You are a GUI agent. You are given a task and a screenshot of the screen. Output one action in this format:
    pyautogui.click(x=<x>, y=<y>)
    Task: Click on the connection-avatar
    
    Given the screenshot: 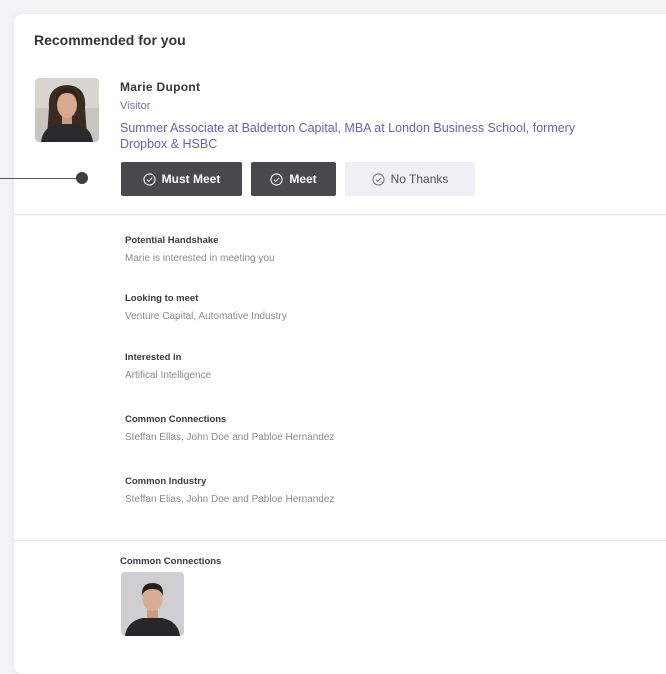 What is the action you would take?
    pyautogui.click(x=152, y=604)
    